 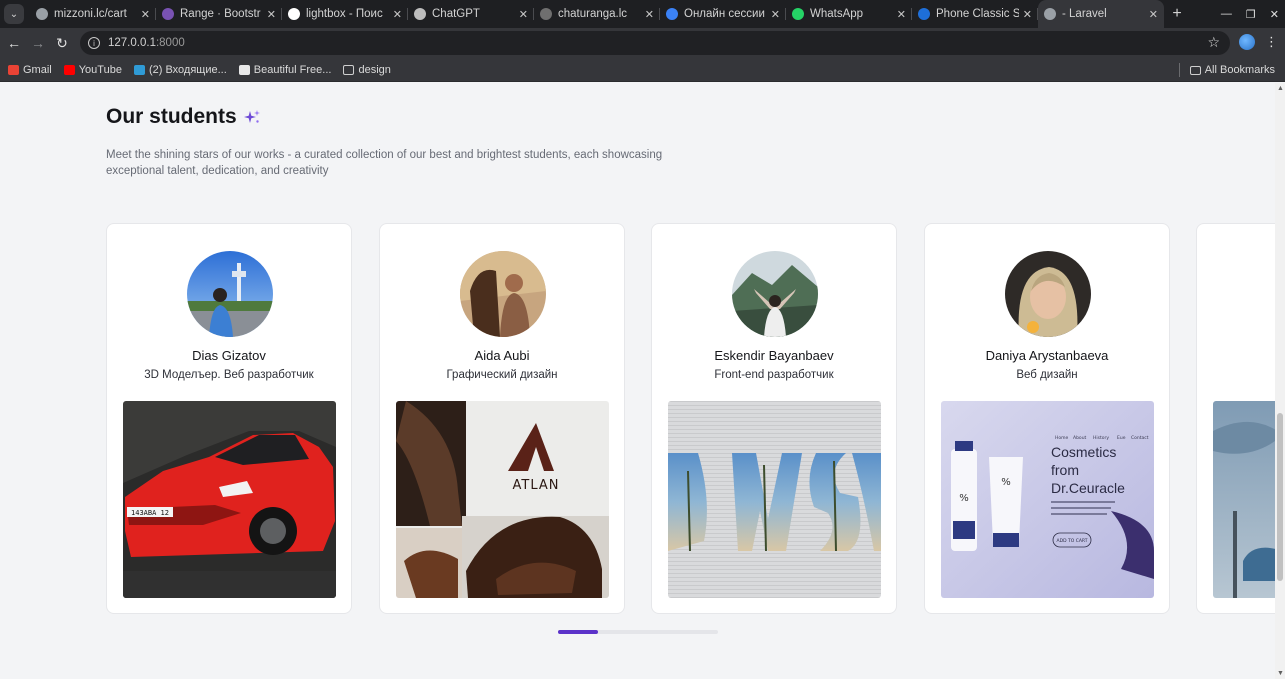 I want to click on bookmark-item: design, so click(x=367, y=70).